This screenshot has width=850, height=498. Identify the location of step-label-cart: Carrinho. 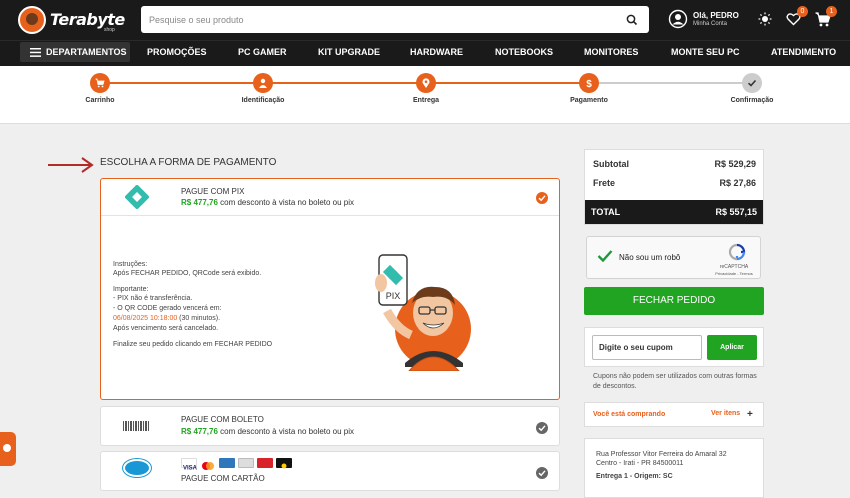
(100, 100).